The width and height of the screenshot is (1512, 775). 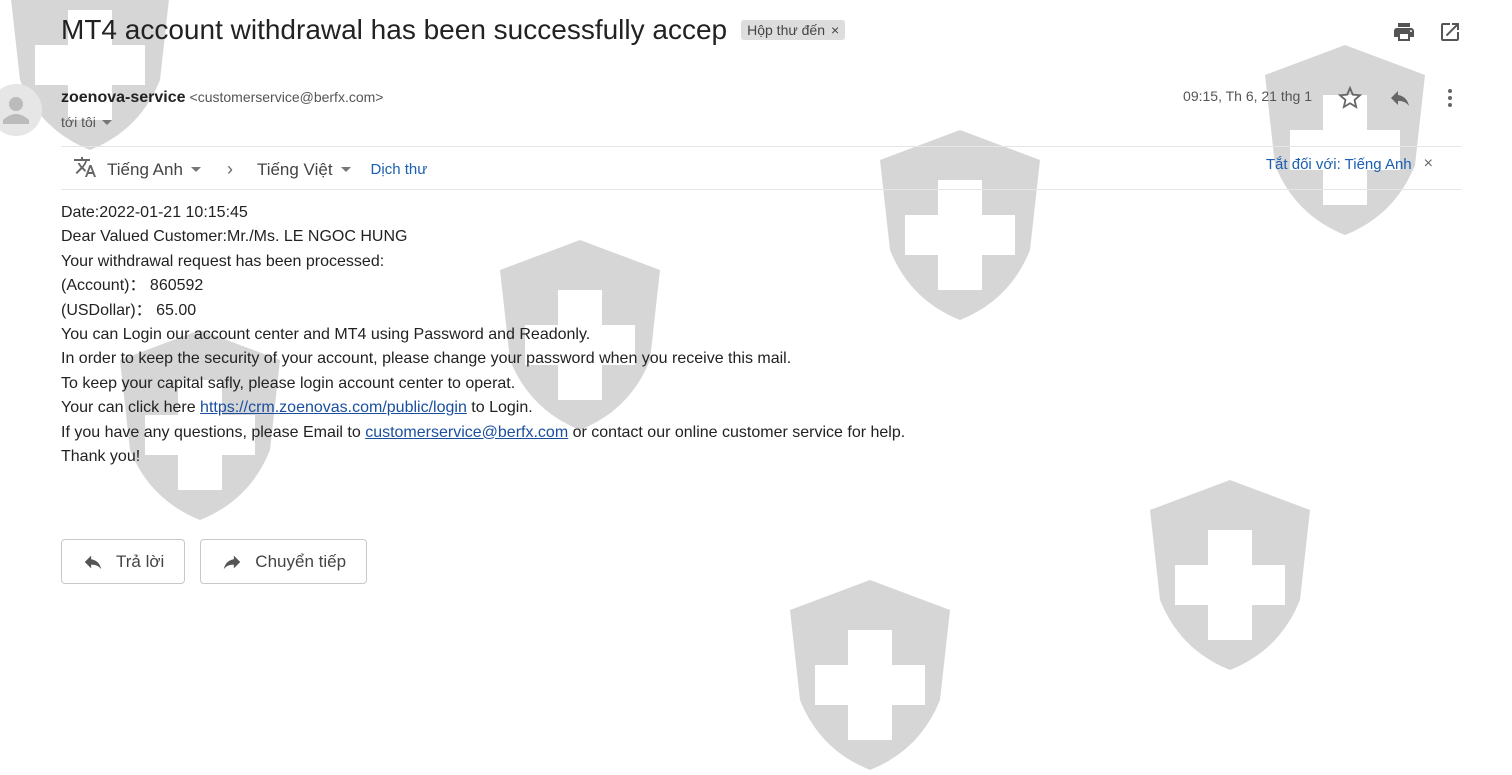 I want to click on sender-avatar, so click(x=21, y=110).